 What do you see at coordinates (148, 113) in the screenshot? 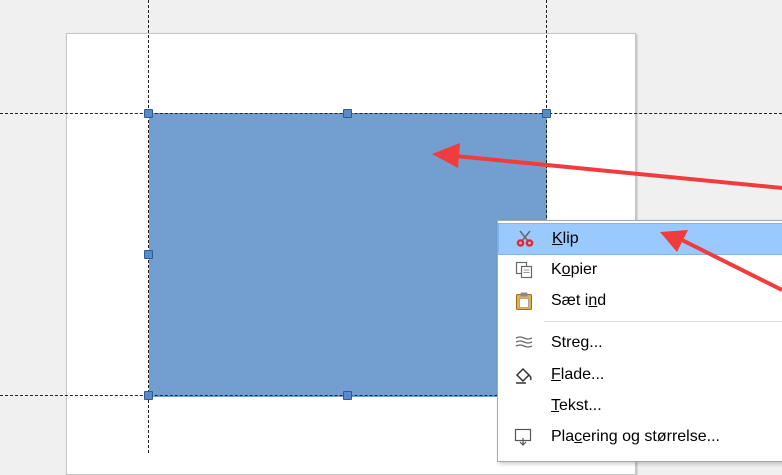
I see `resize-handle-top-left` at bounding box center [148, 113].